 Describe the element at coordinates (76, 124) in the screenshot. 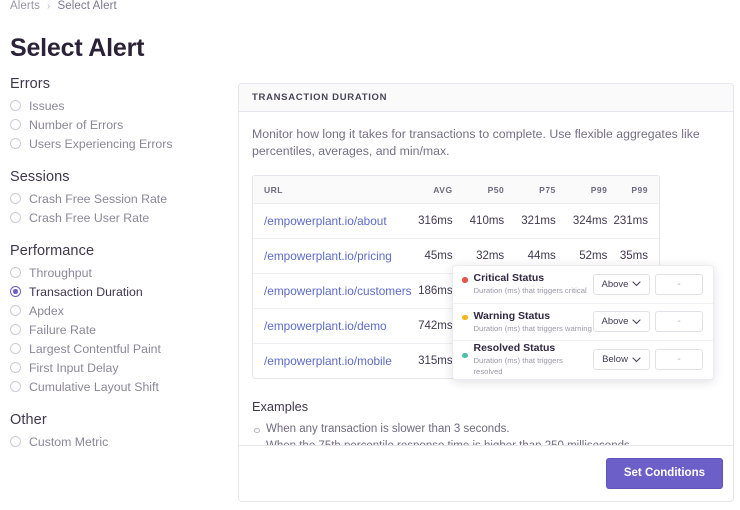

I see `sidebar-option-label: Number of Errors` at that location.